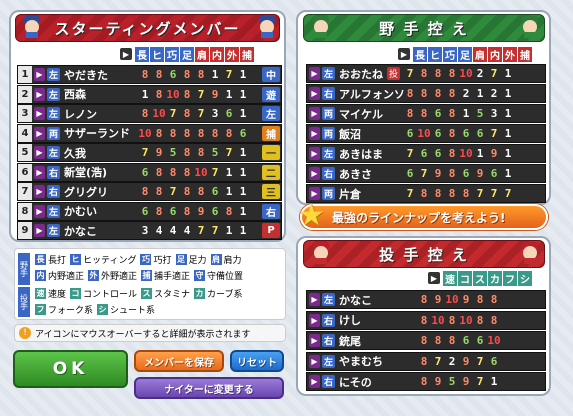 Image resolution: width=573 pixels, height=416 pixels. I want to click on player-row: ▶ 右アルフォンソ 8 8 8 8 2 1 2 1, so click(426, 93).